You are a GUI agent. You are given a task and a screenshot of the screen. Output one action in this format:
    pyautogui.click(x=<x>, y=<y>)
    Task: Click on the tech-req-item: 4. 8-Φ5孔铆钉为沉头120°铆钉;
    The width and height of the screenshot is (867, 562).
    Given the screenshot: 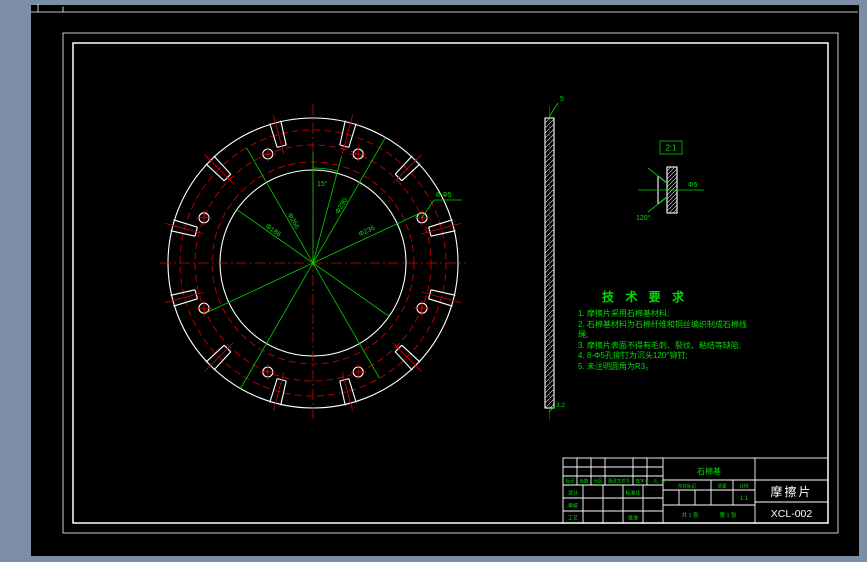 What is the action you would take?
    pyautogui.click(x=633, y=355)
    